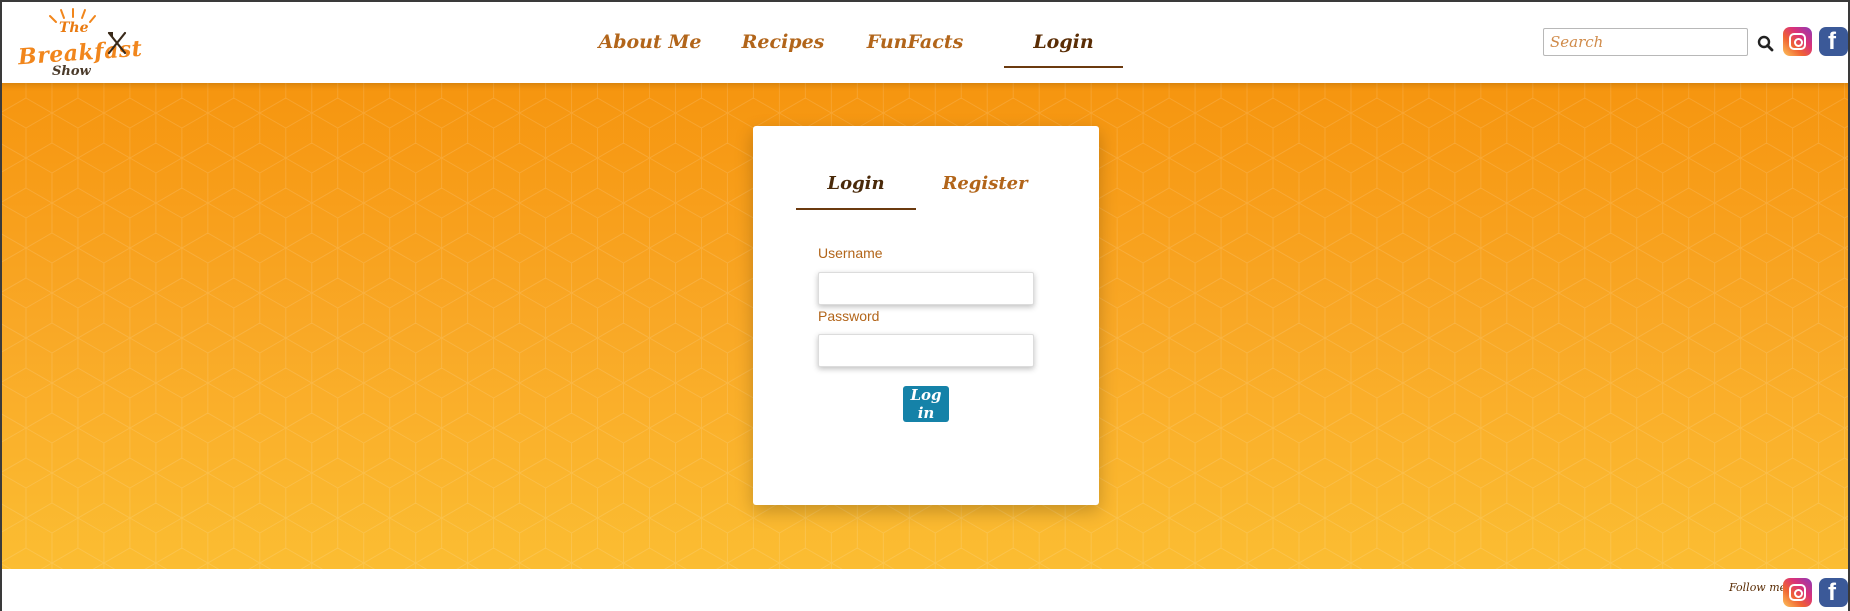 Image resolution: width=1850 pixels, height=611 pixels. What do you see at coordinates (985, 183) in the screenshot?
I see `tab-label: Register` at bounding box center [985, 183].